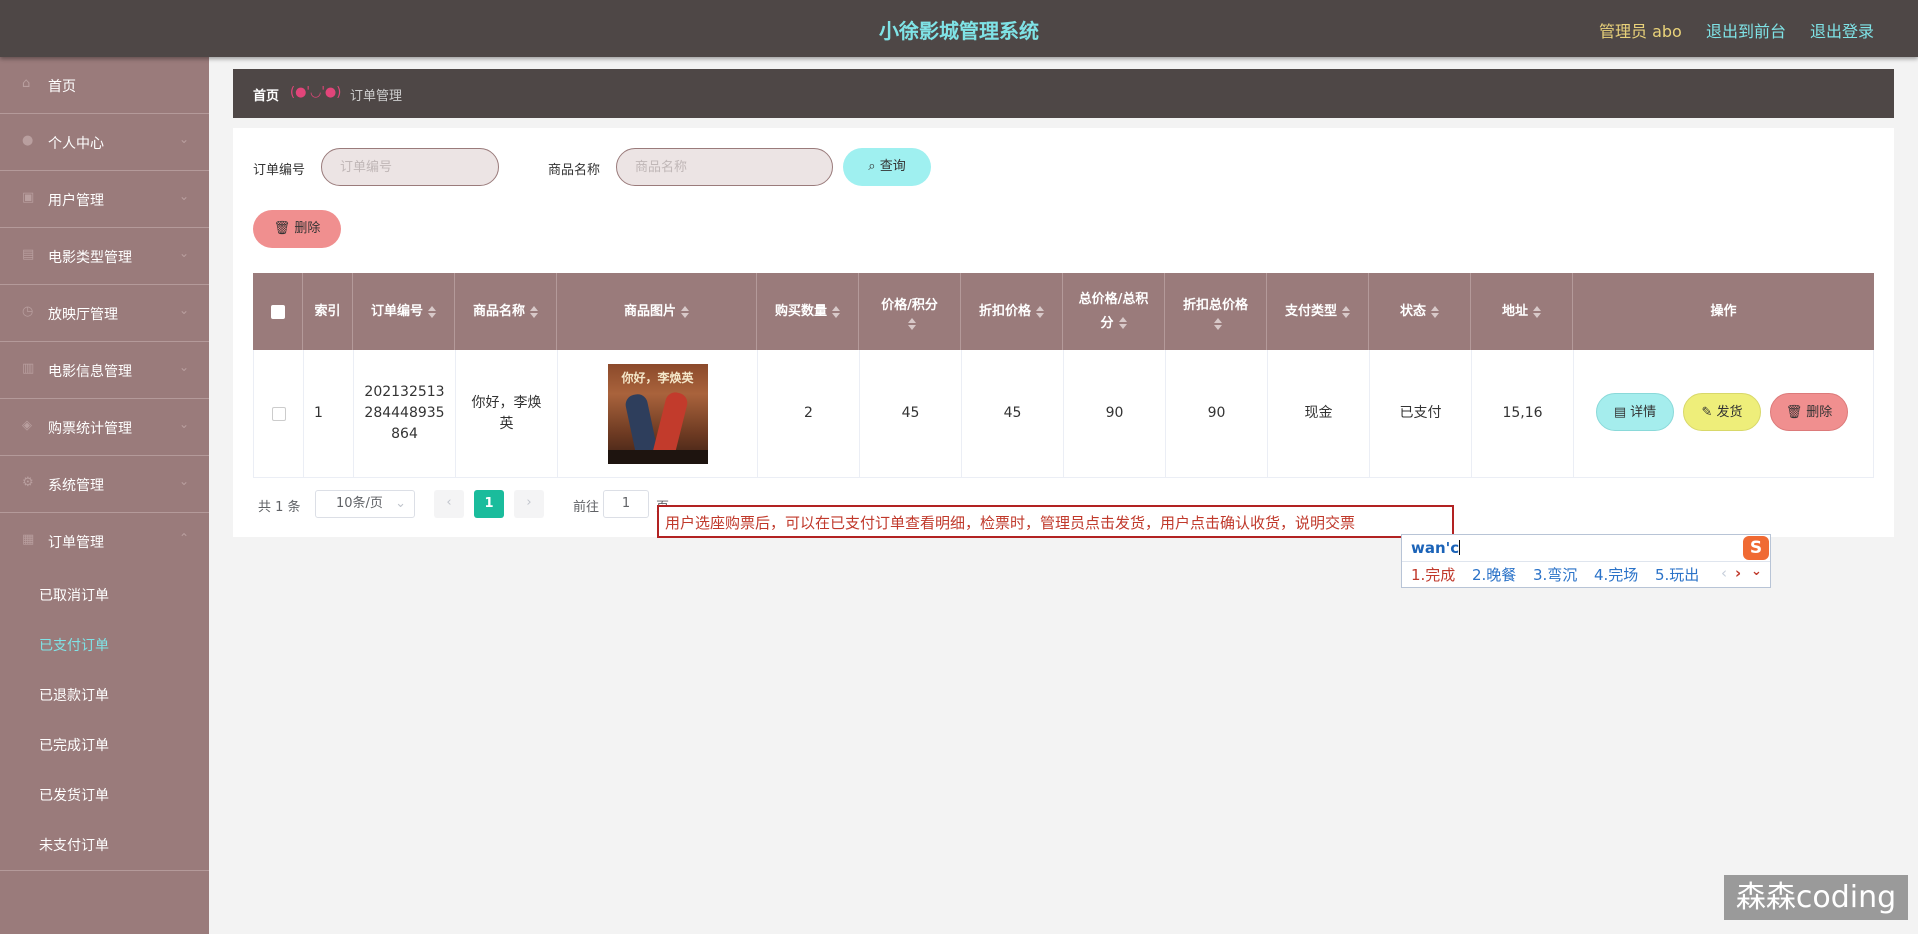 This screenshot has height=934, width=1918. Describe the element at coordinates (959, 28) in the screenshot. I see `top-bar: 小徐影城管理系统 管理员 abo 退出到前台 退出登录` at that location.